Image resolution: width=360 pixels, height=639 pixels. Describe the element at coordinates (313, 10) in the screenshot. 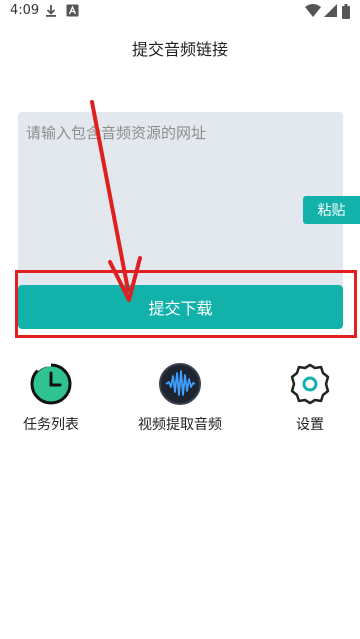

I see `wifi-icon` at that location.